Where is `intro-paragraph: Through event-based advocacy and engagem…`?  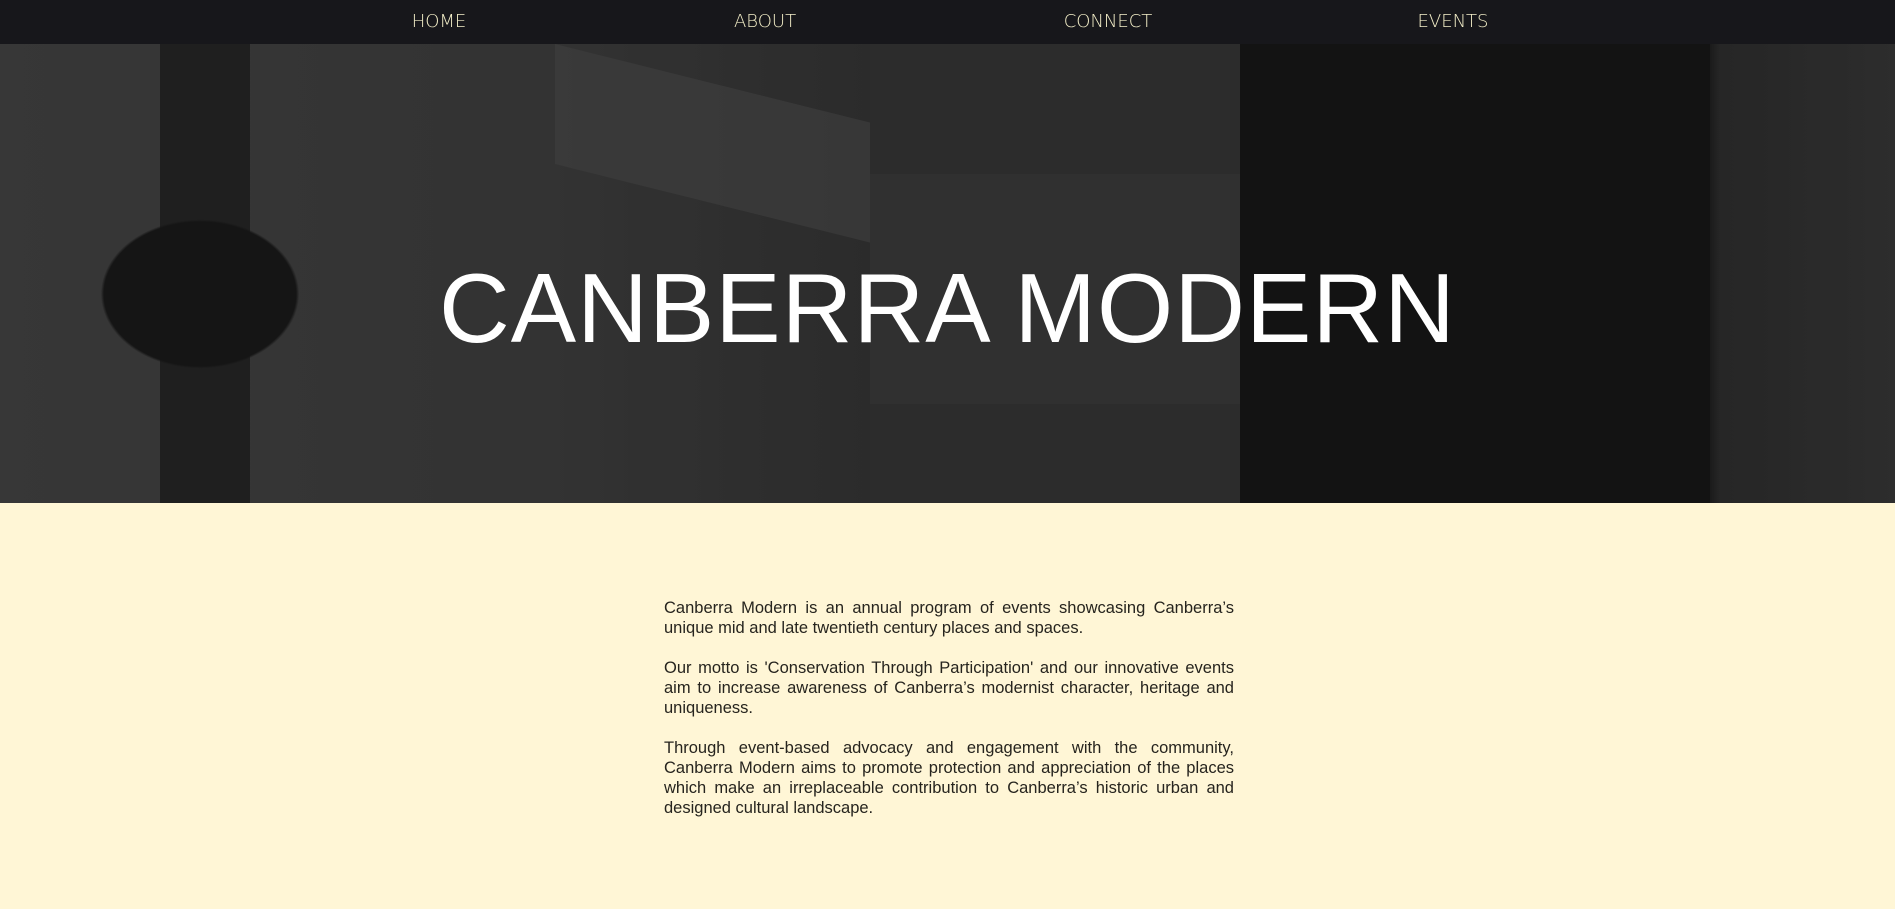
intro-paragraph: Through event-based advocacy and engagem… is located at coordinates (949, 778).